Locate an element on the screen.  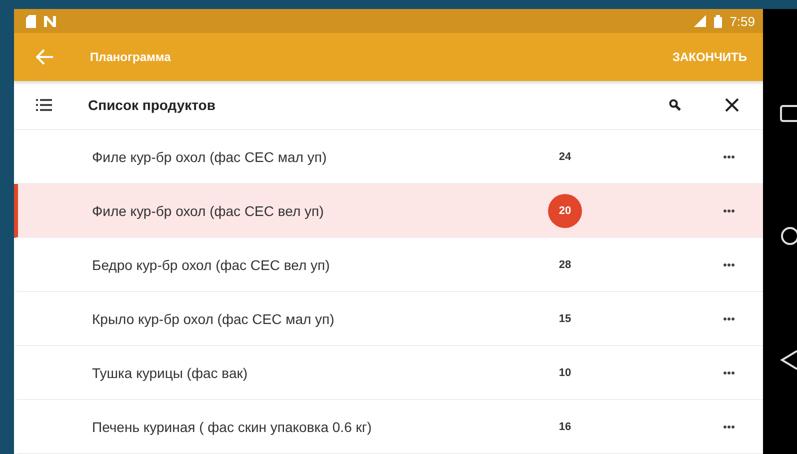
back-icon is located at coordinates (788, 360).